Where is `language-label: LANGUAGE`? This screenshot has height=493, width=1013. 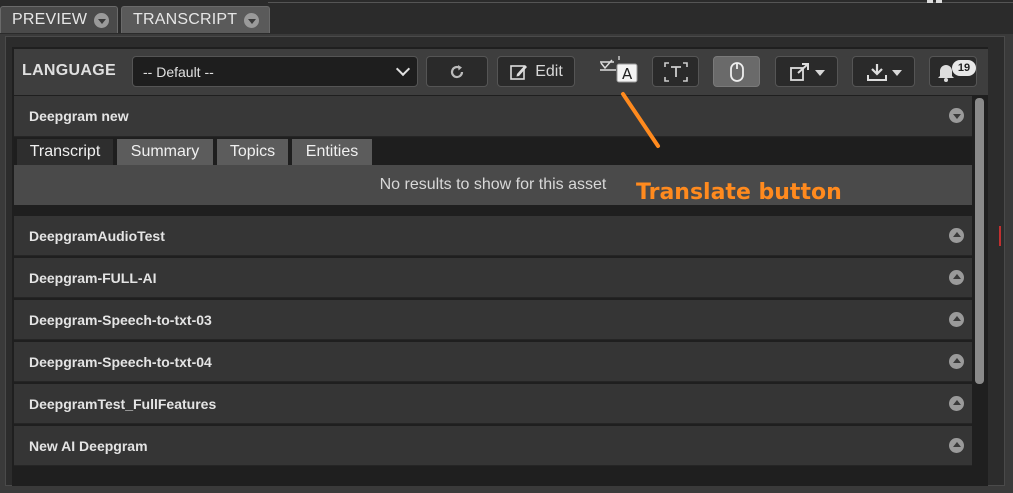 language-label: LANGUAGE is located at coordinates (69, 70).